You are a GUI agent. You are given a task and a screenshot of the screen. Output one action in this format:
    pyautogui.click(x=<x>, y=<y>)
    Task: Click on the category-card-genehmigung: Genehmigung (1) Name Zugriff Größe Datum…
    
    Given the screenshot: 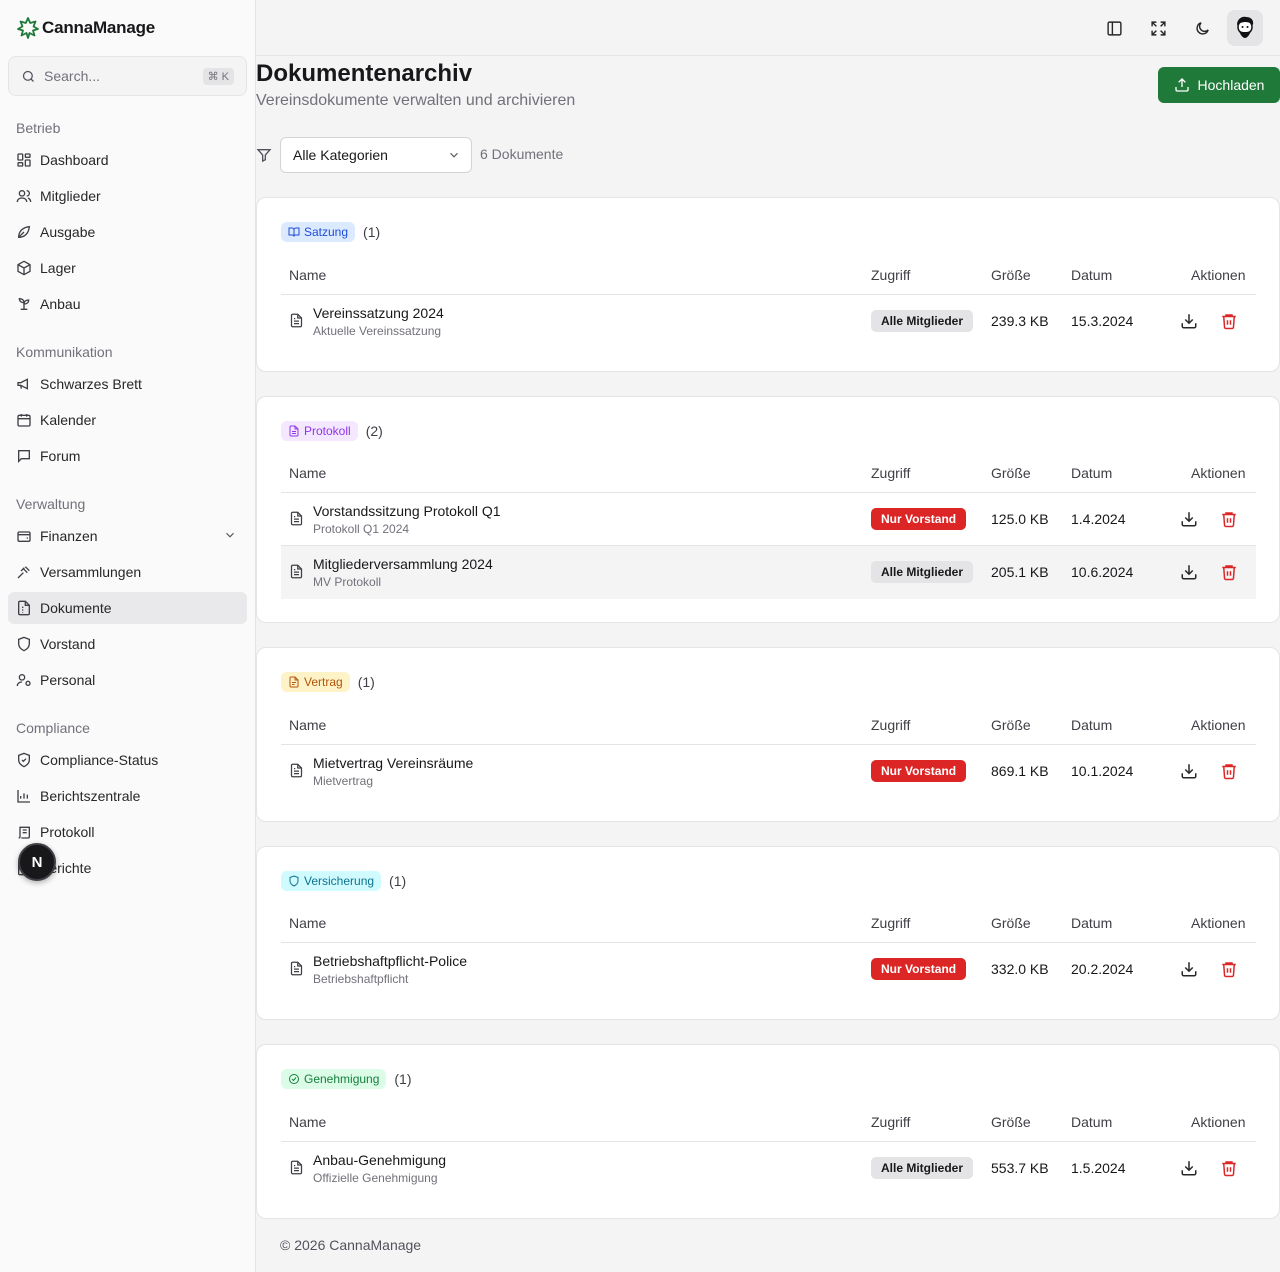 What is the action you would take?
    pyautogui.click(x=768, y=1131)
    